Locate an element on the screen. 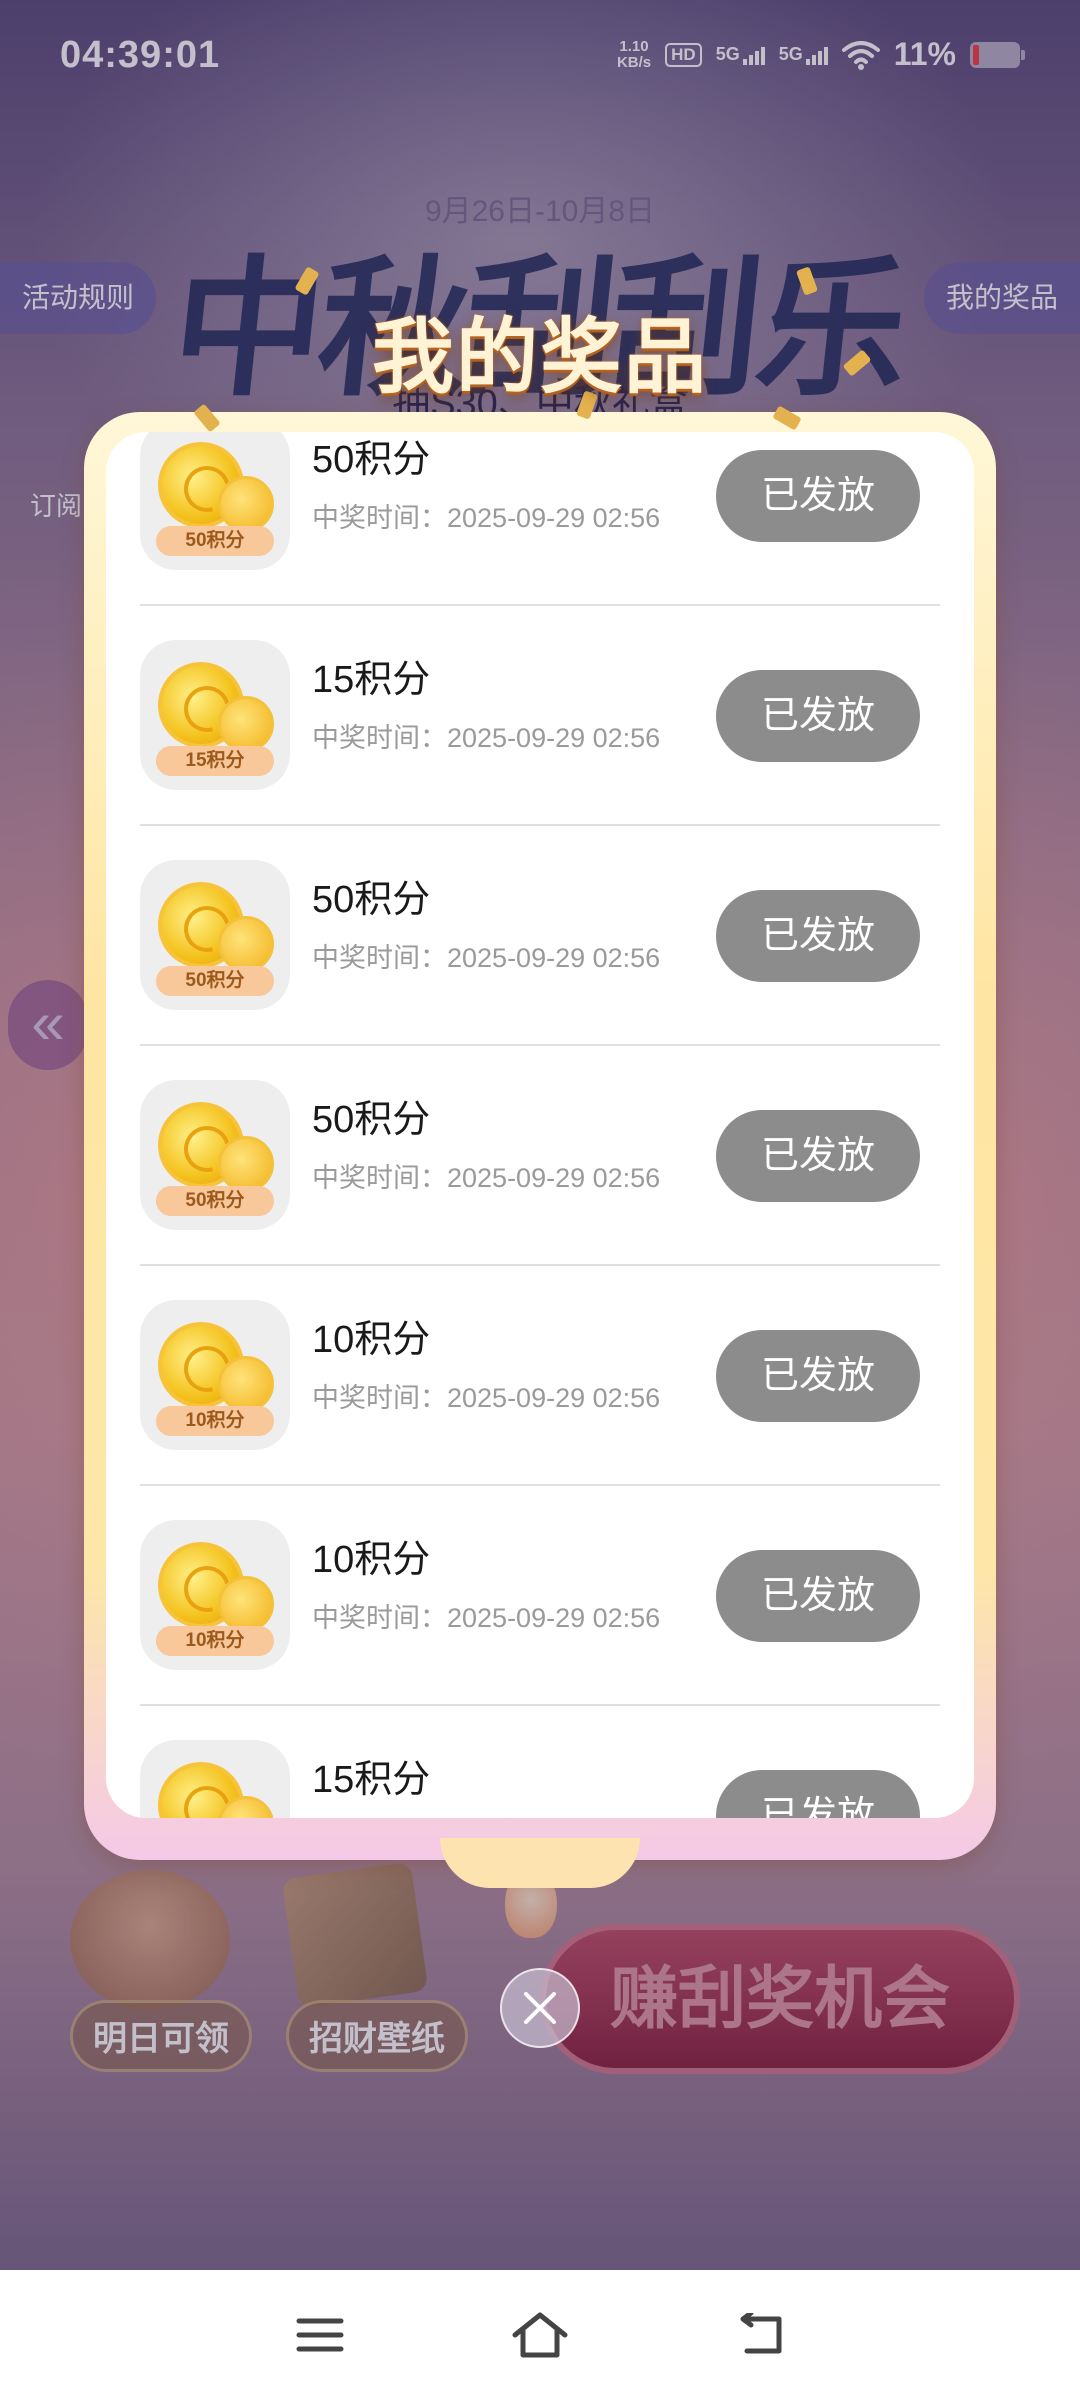  modal-title: 我的奖品 is located at coordinates (539, 357).